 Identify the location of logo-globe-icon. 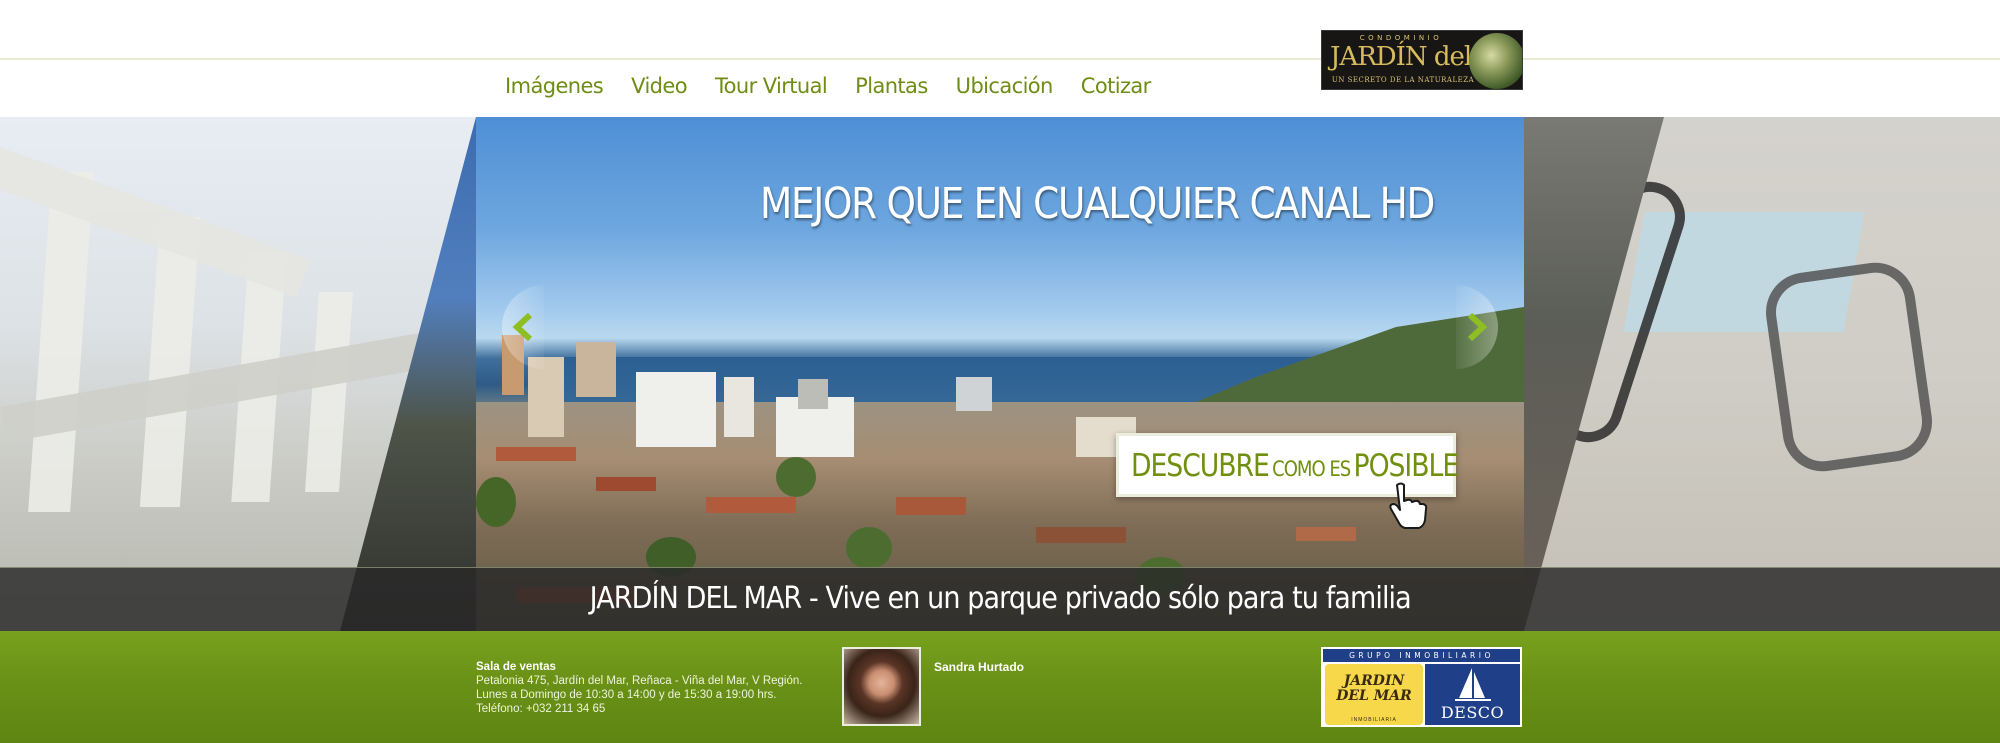
(1495, 61).